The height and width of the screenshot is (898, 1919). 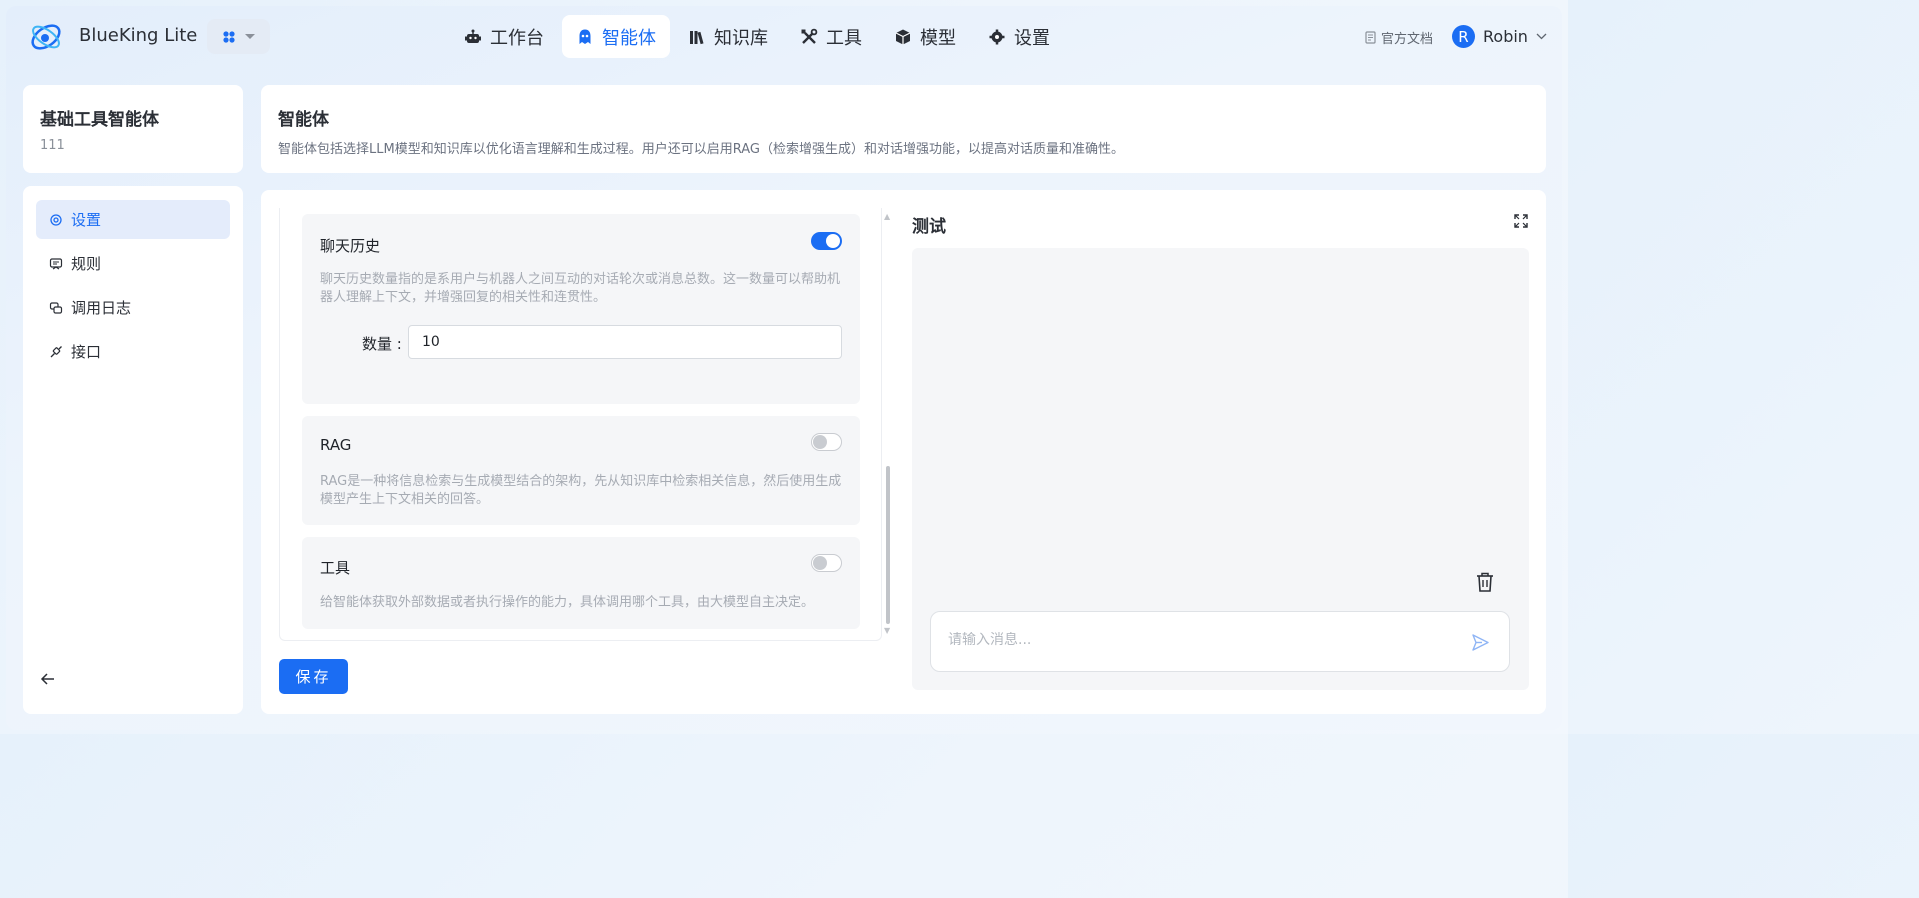 I want to click on page-title: 智能体, so click(x=303, y=120).